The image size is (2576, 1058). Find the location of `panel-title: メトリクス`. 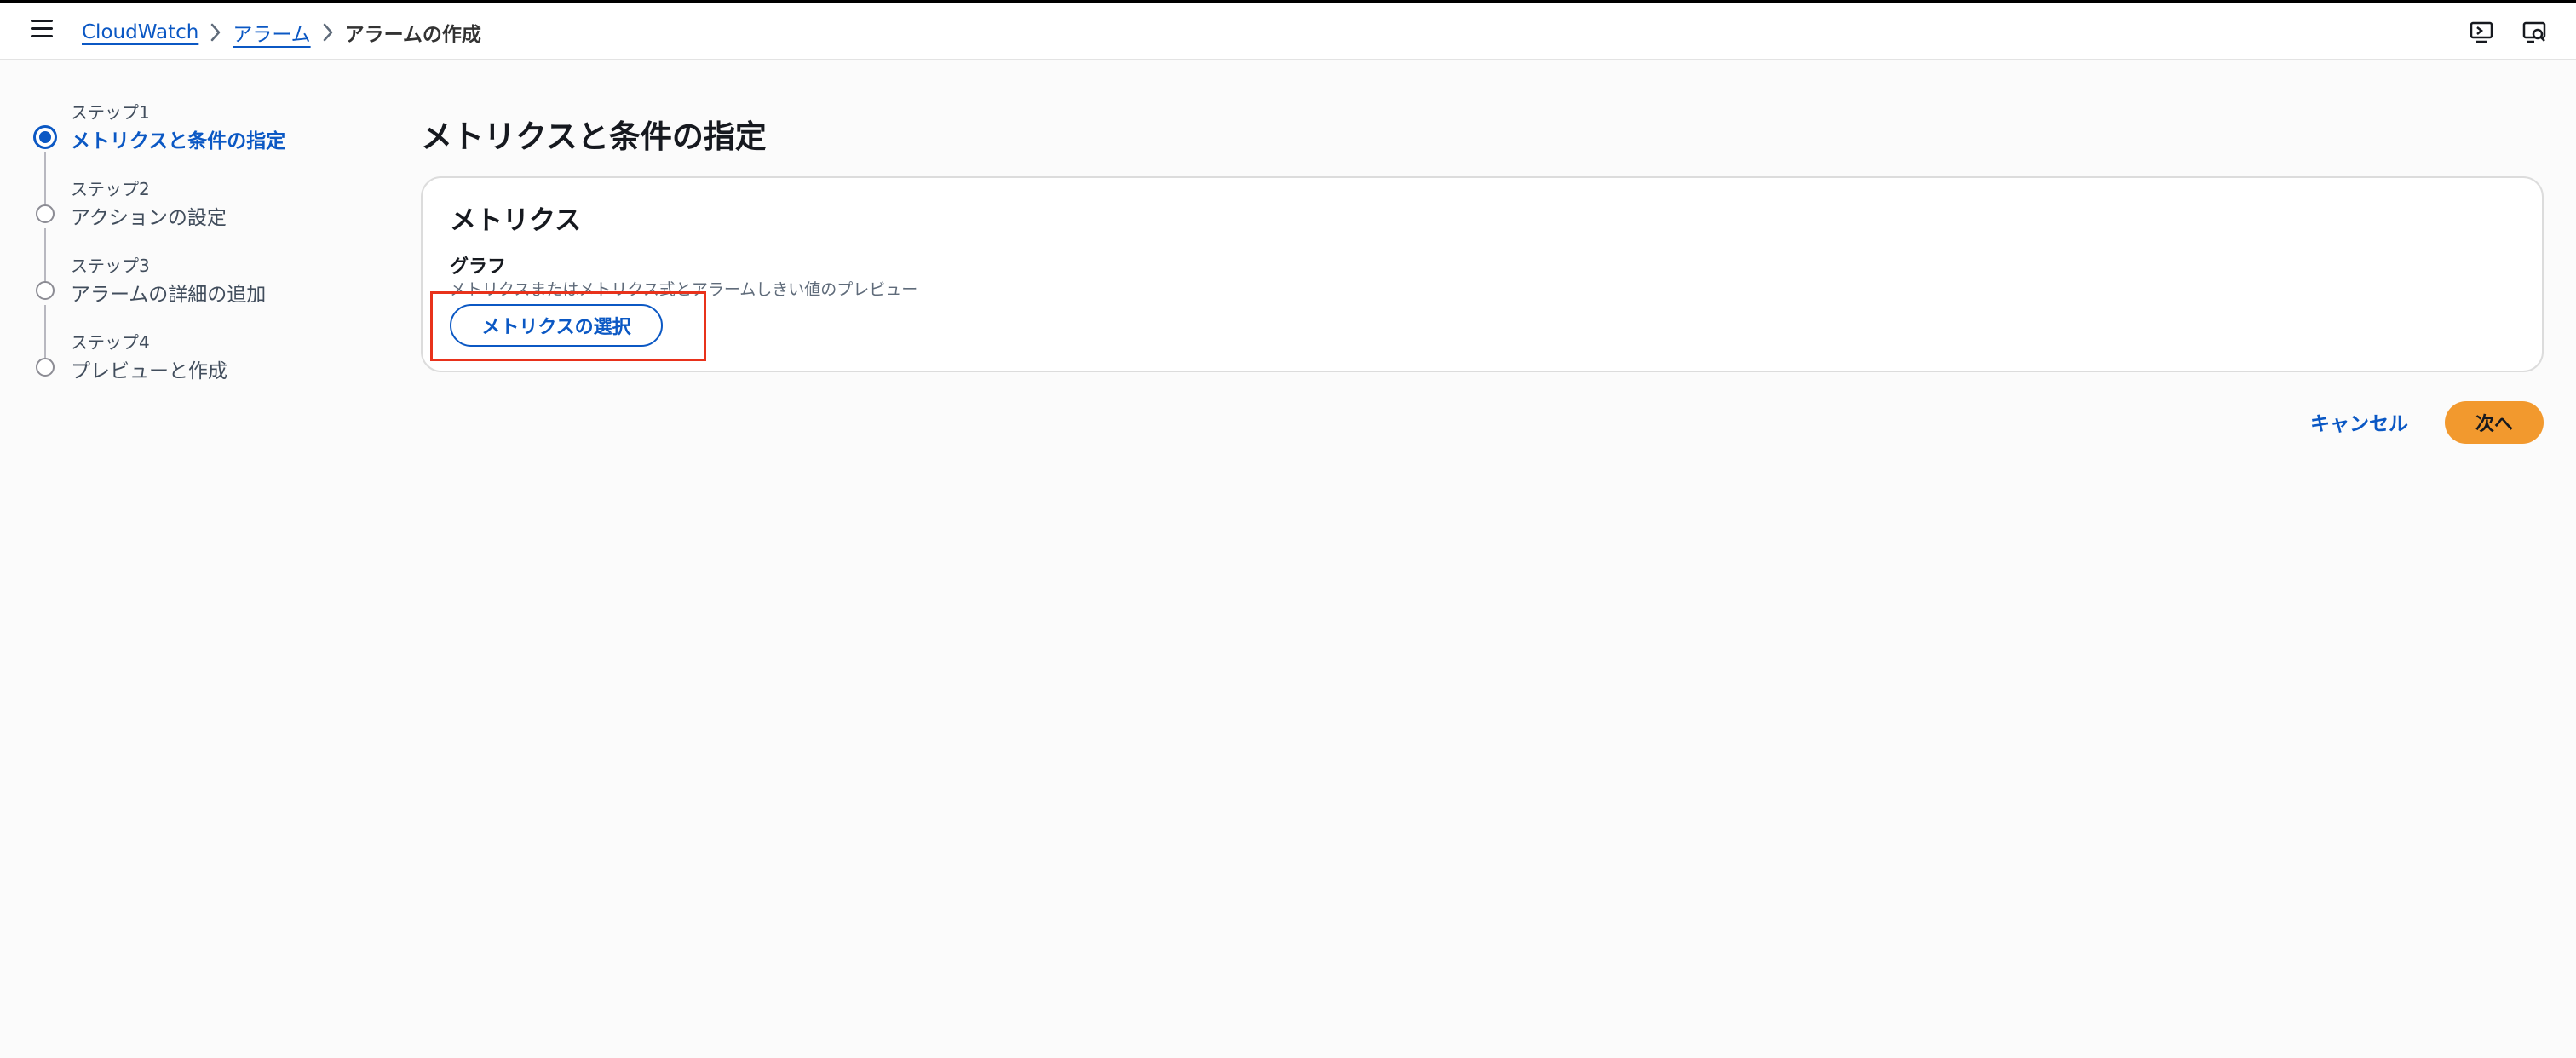

panel-title: メトリクス is located at coordinates (516, 221).